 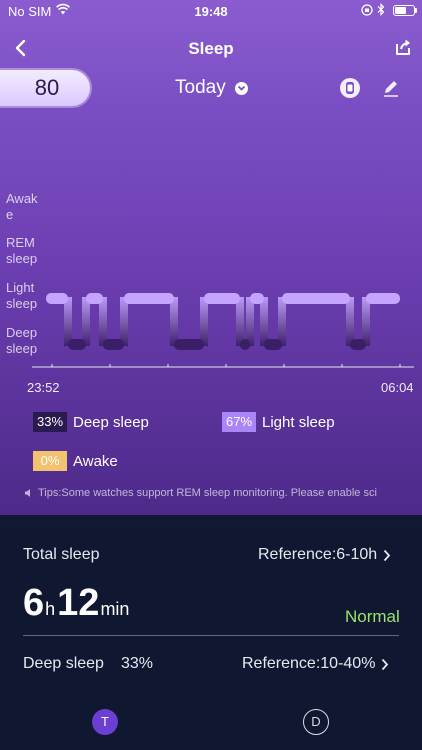 I want to click on x-start-time: 23:52, so click(x=43, y=387).